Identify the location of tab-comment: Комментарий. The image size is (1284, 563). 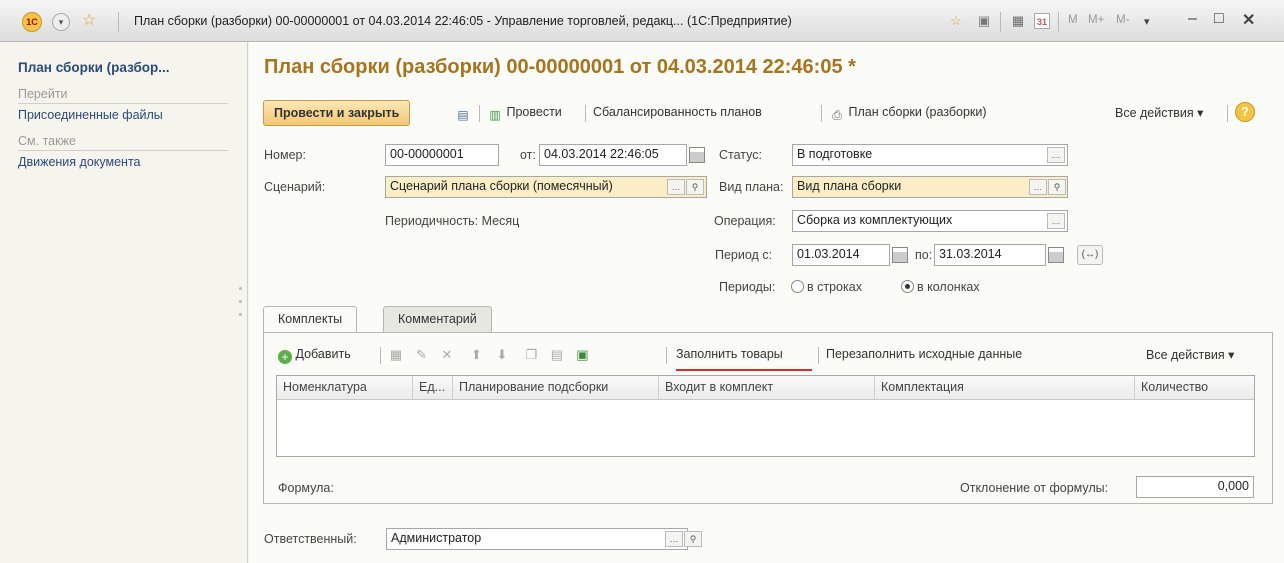
(437, 319).